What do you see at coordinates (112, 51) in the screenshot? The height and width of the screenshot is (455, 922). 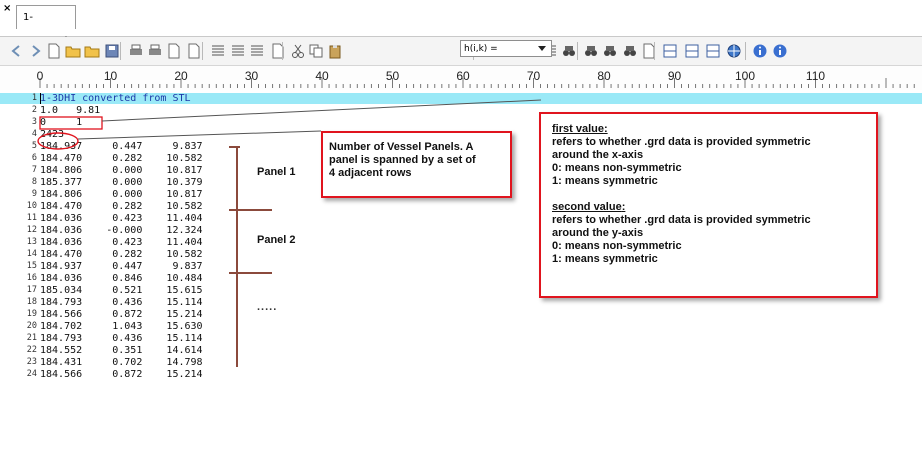 I see `save-icon` at bounding box center [112, 51].